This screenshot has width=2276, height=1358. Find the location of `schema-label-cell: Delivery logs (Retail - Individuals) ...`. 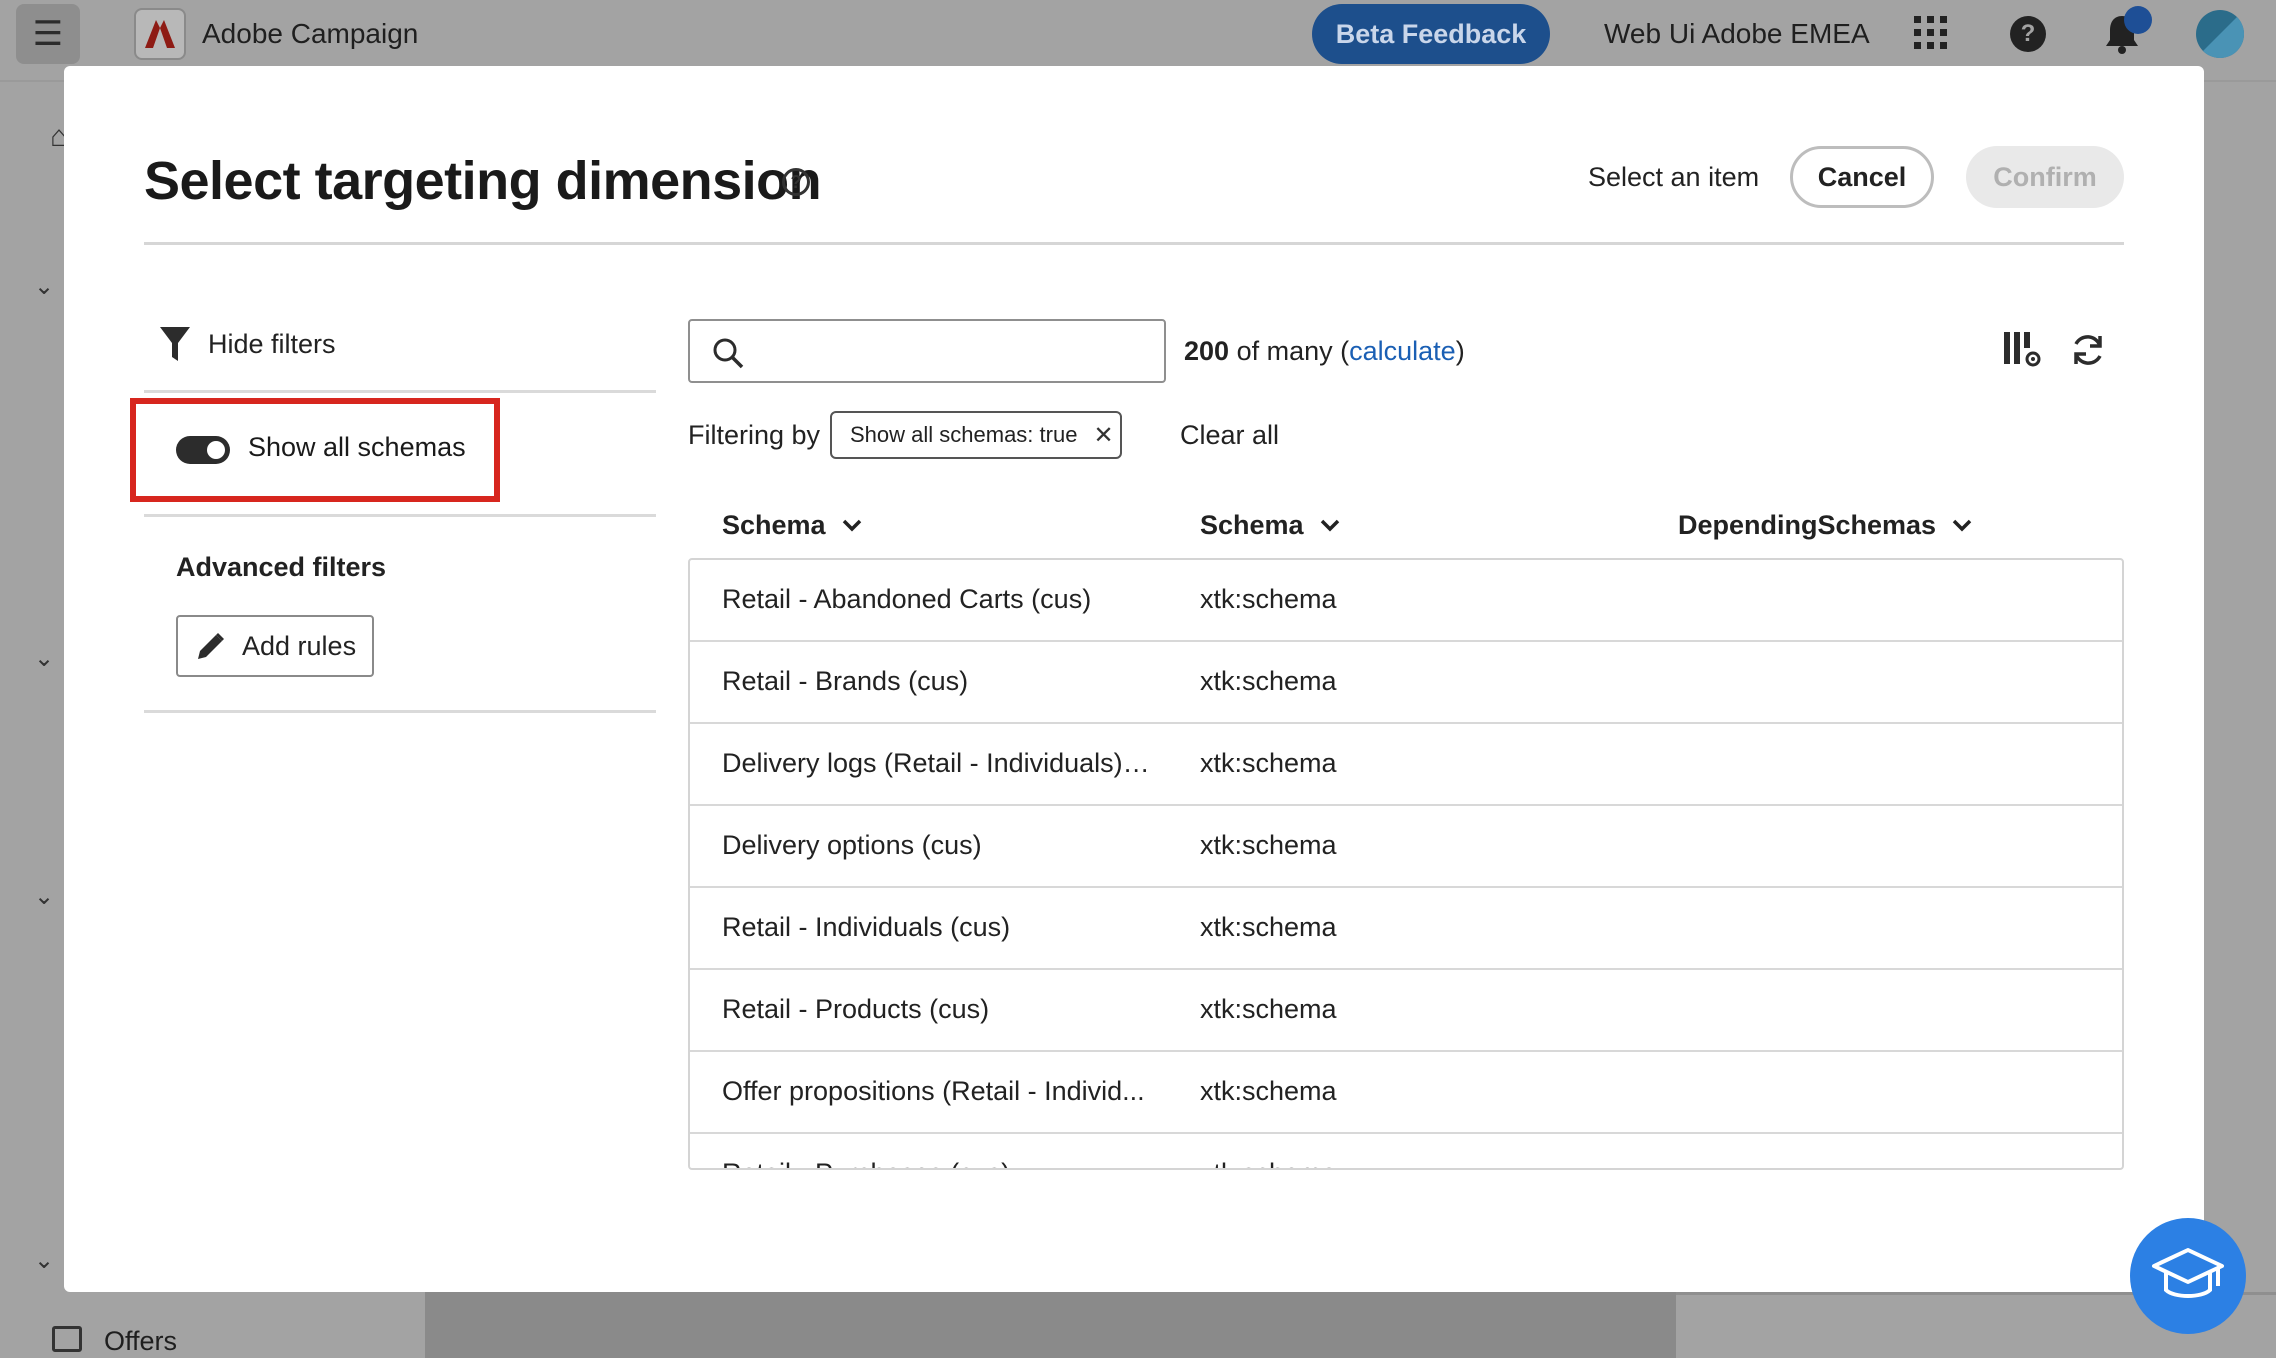

schema-label-cell: Delivery logs (Retail - Individuals) ... is located at coordinates (937, 763).